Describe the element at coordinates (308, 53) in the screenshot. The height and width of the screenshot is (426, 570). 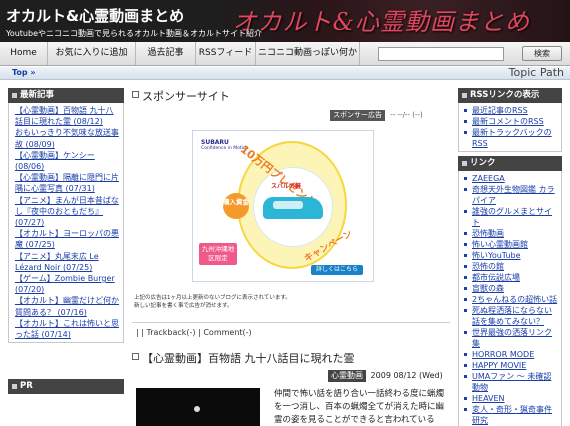
I see `nav-nico: ニコニコ動画っぽい何か` at that location.